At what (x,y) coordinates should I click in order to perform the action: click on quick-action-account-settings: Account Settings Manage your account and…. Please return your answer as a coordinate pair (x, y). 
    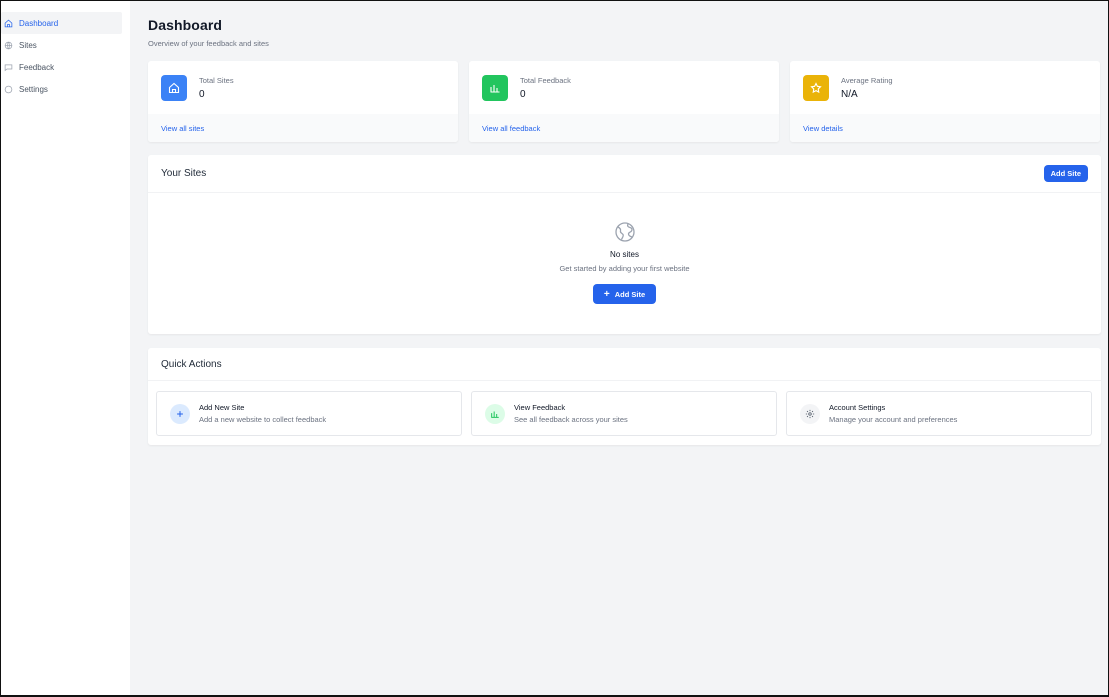
    Looking at the image, I should click on (939, 413).